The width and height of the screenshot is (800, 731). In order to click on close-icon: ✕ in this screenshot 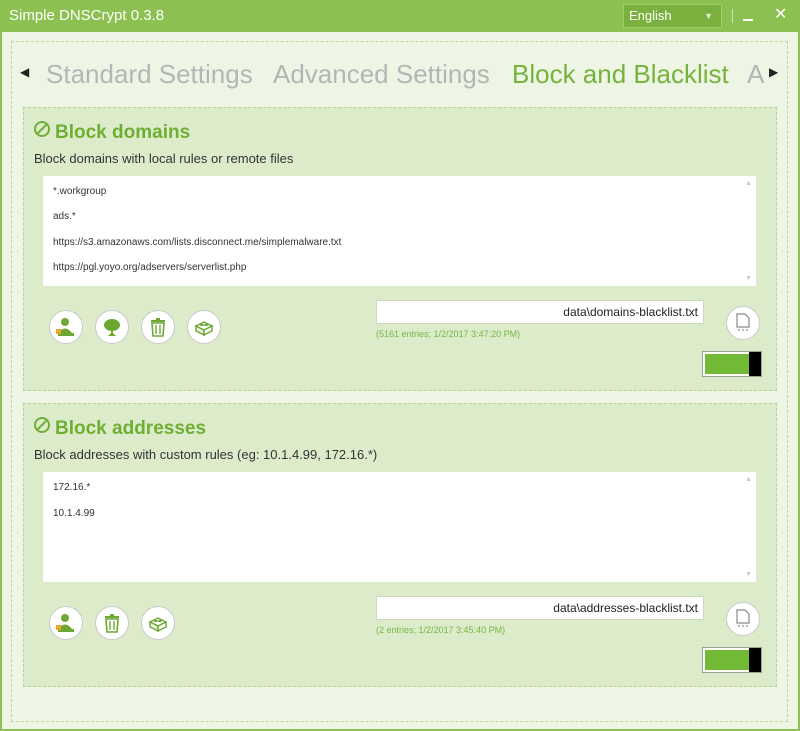, I will do `click(781, 14)`.